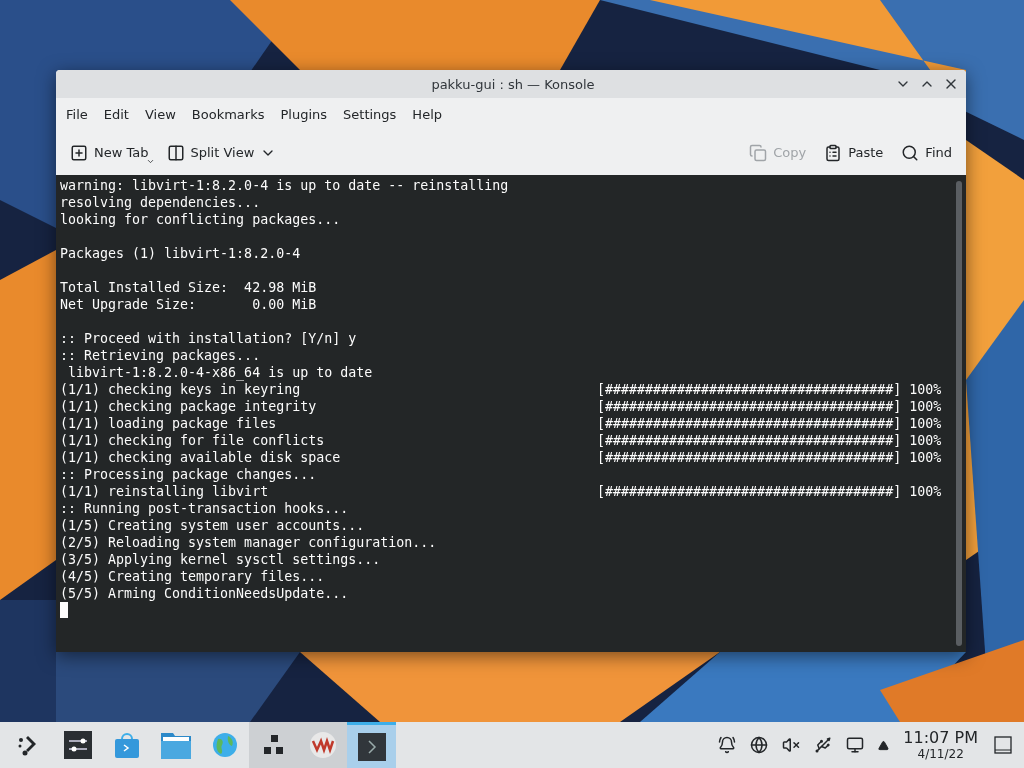 Image resolution: width=1024 pixels, height=768 pixels. Describe the element at coordinates (188, 304) in the screenshot. I see `terminal-line: Net Upgrade Size: 0.00 MiB` at that location.